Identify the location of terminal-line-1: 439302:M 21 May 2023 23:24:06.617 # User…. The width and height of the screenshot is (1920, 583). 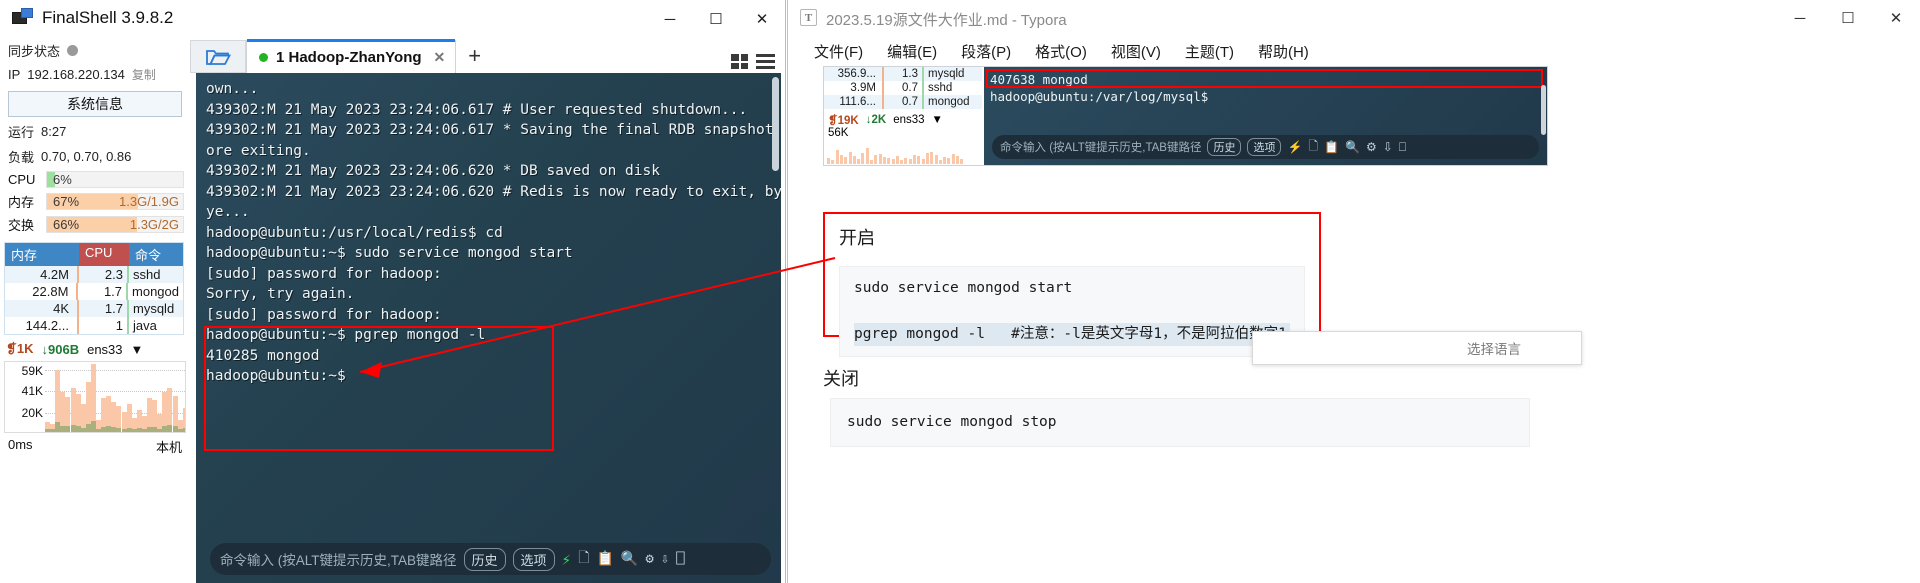
(477, 109).